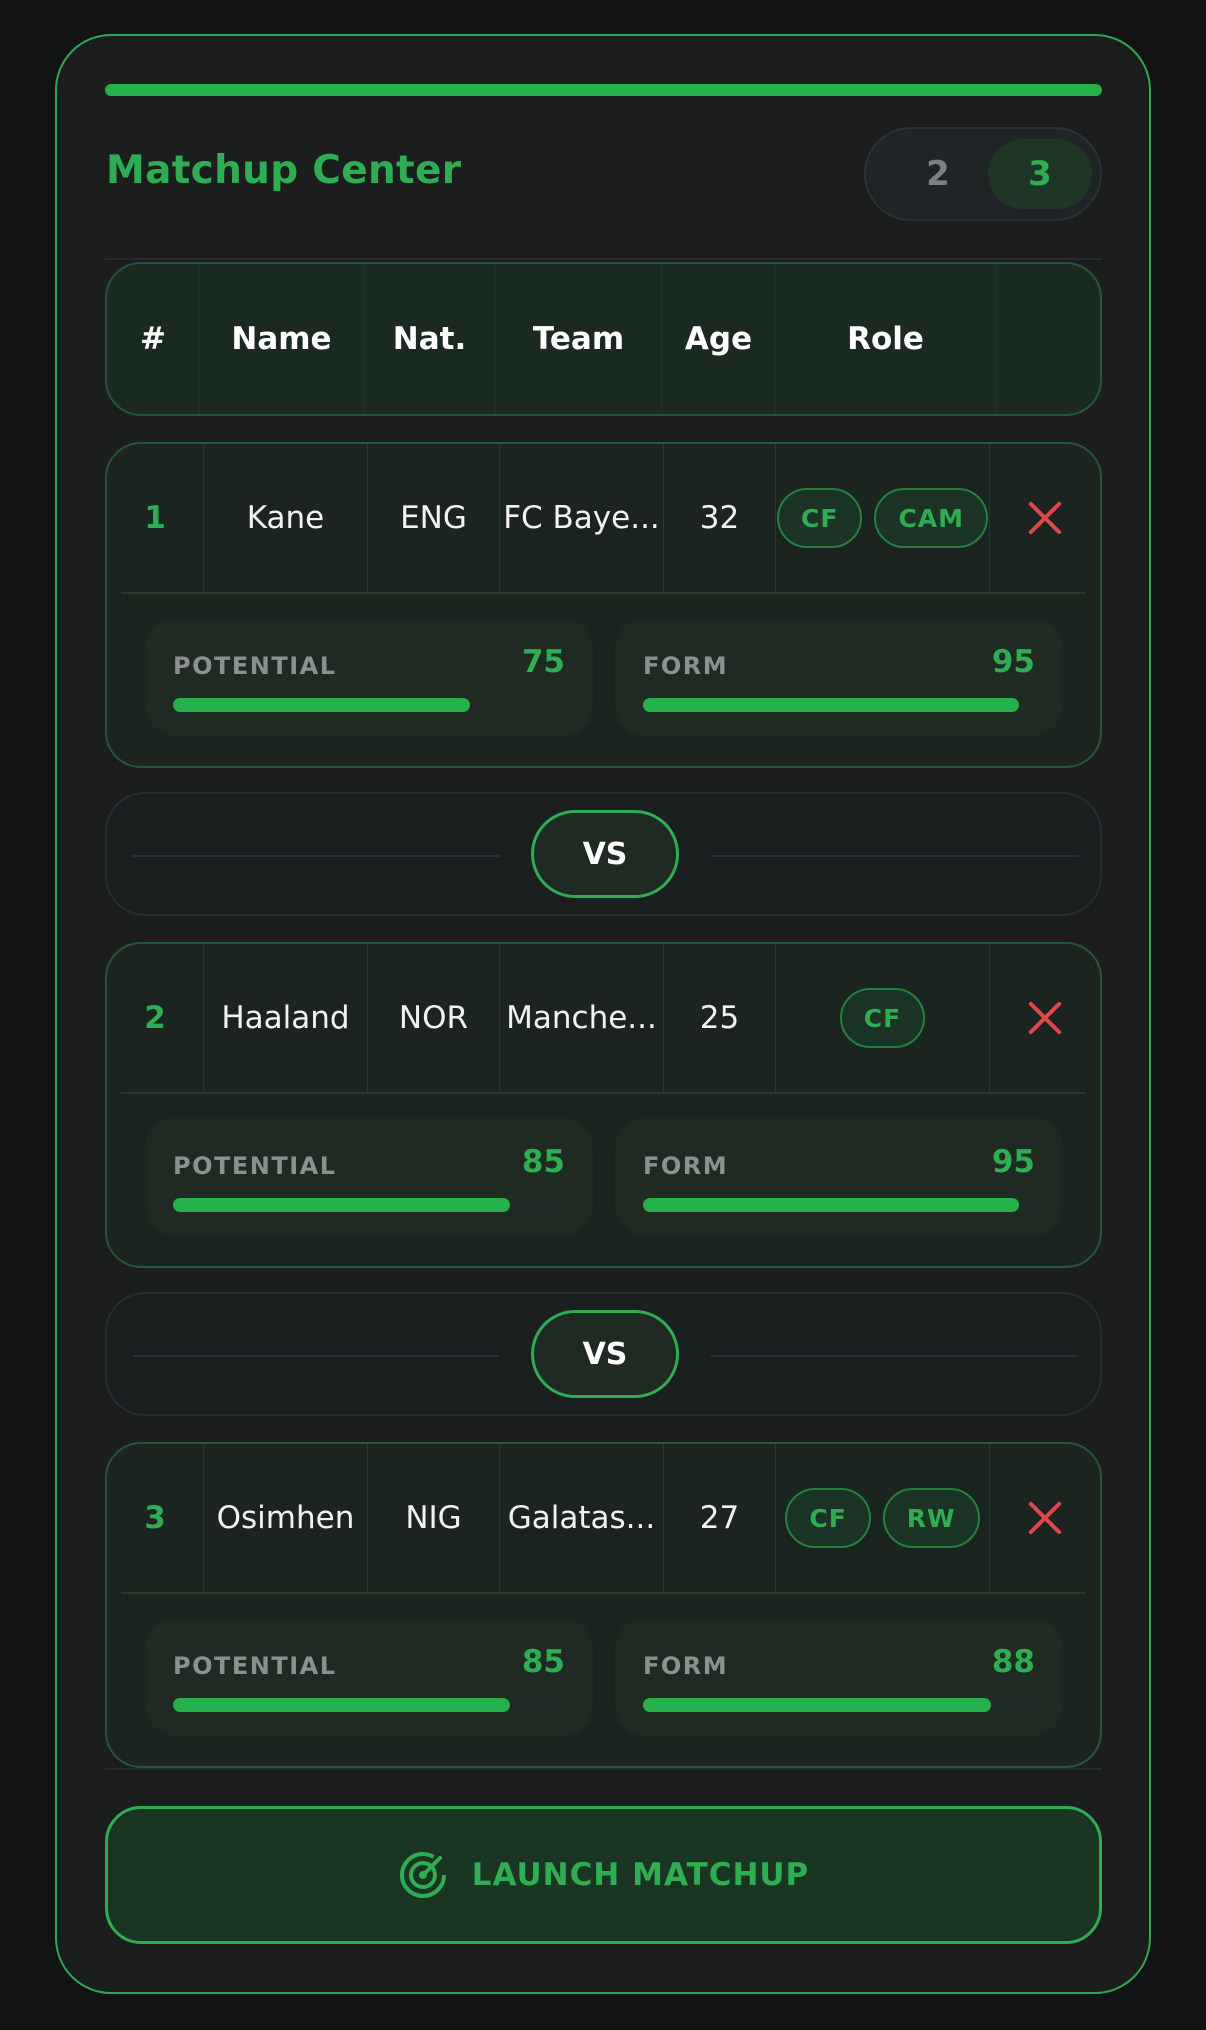  What do you see at coordinates (153, 339) in the screenshot?
I see `col-header-rank: #` at bounding box center [153, 339].